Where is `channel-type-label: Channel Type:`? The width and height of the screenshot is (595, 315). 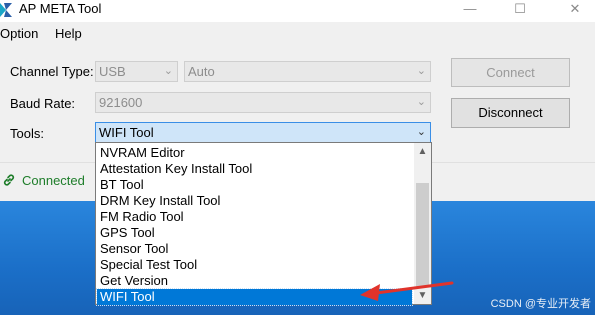 channel-type-label: Channel Type: is located at coordinates (52, 71).